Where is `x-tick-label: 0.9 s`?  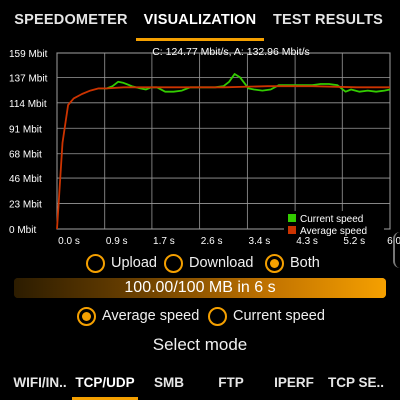 x-tick-label: 0.9 s is located at coordinates (117, 241).